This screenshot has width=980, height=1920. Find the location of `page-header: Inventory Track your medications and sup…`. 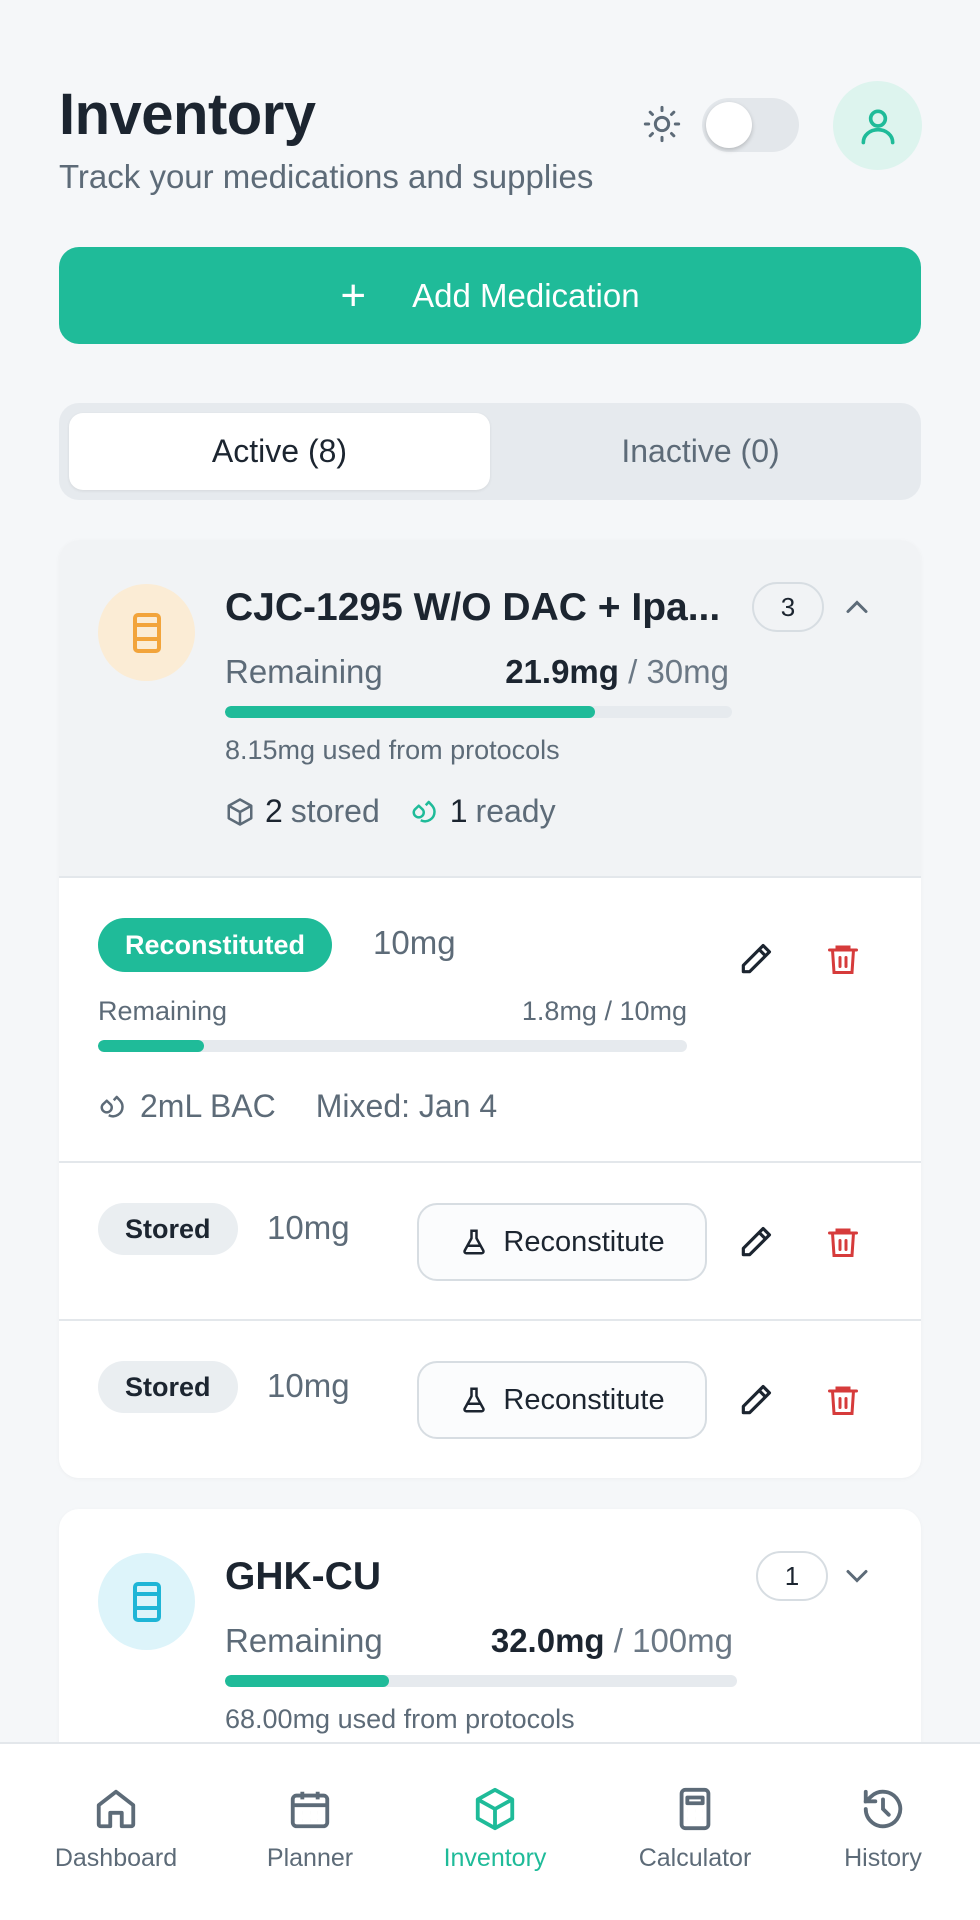

page-header: Inventory Track your medications and sup… is located at coordinates (326, 138).